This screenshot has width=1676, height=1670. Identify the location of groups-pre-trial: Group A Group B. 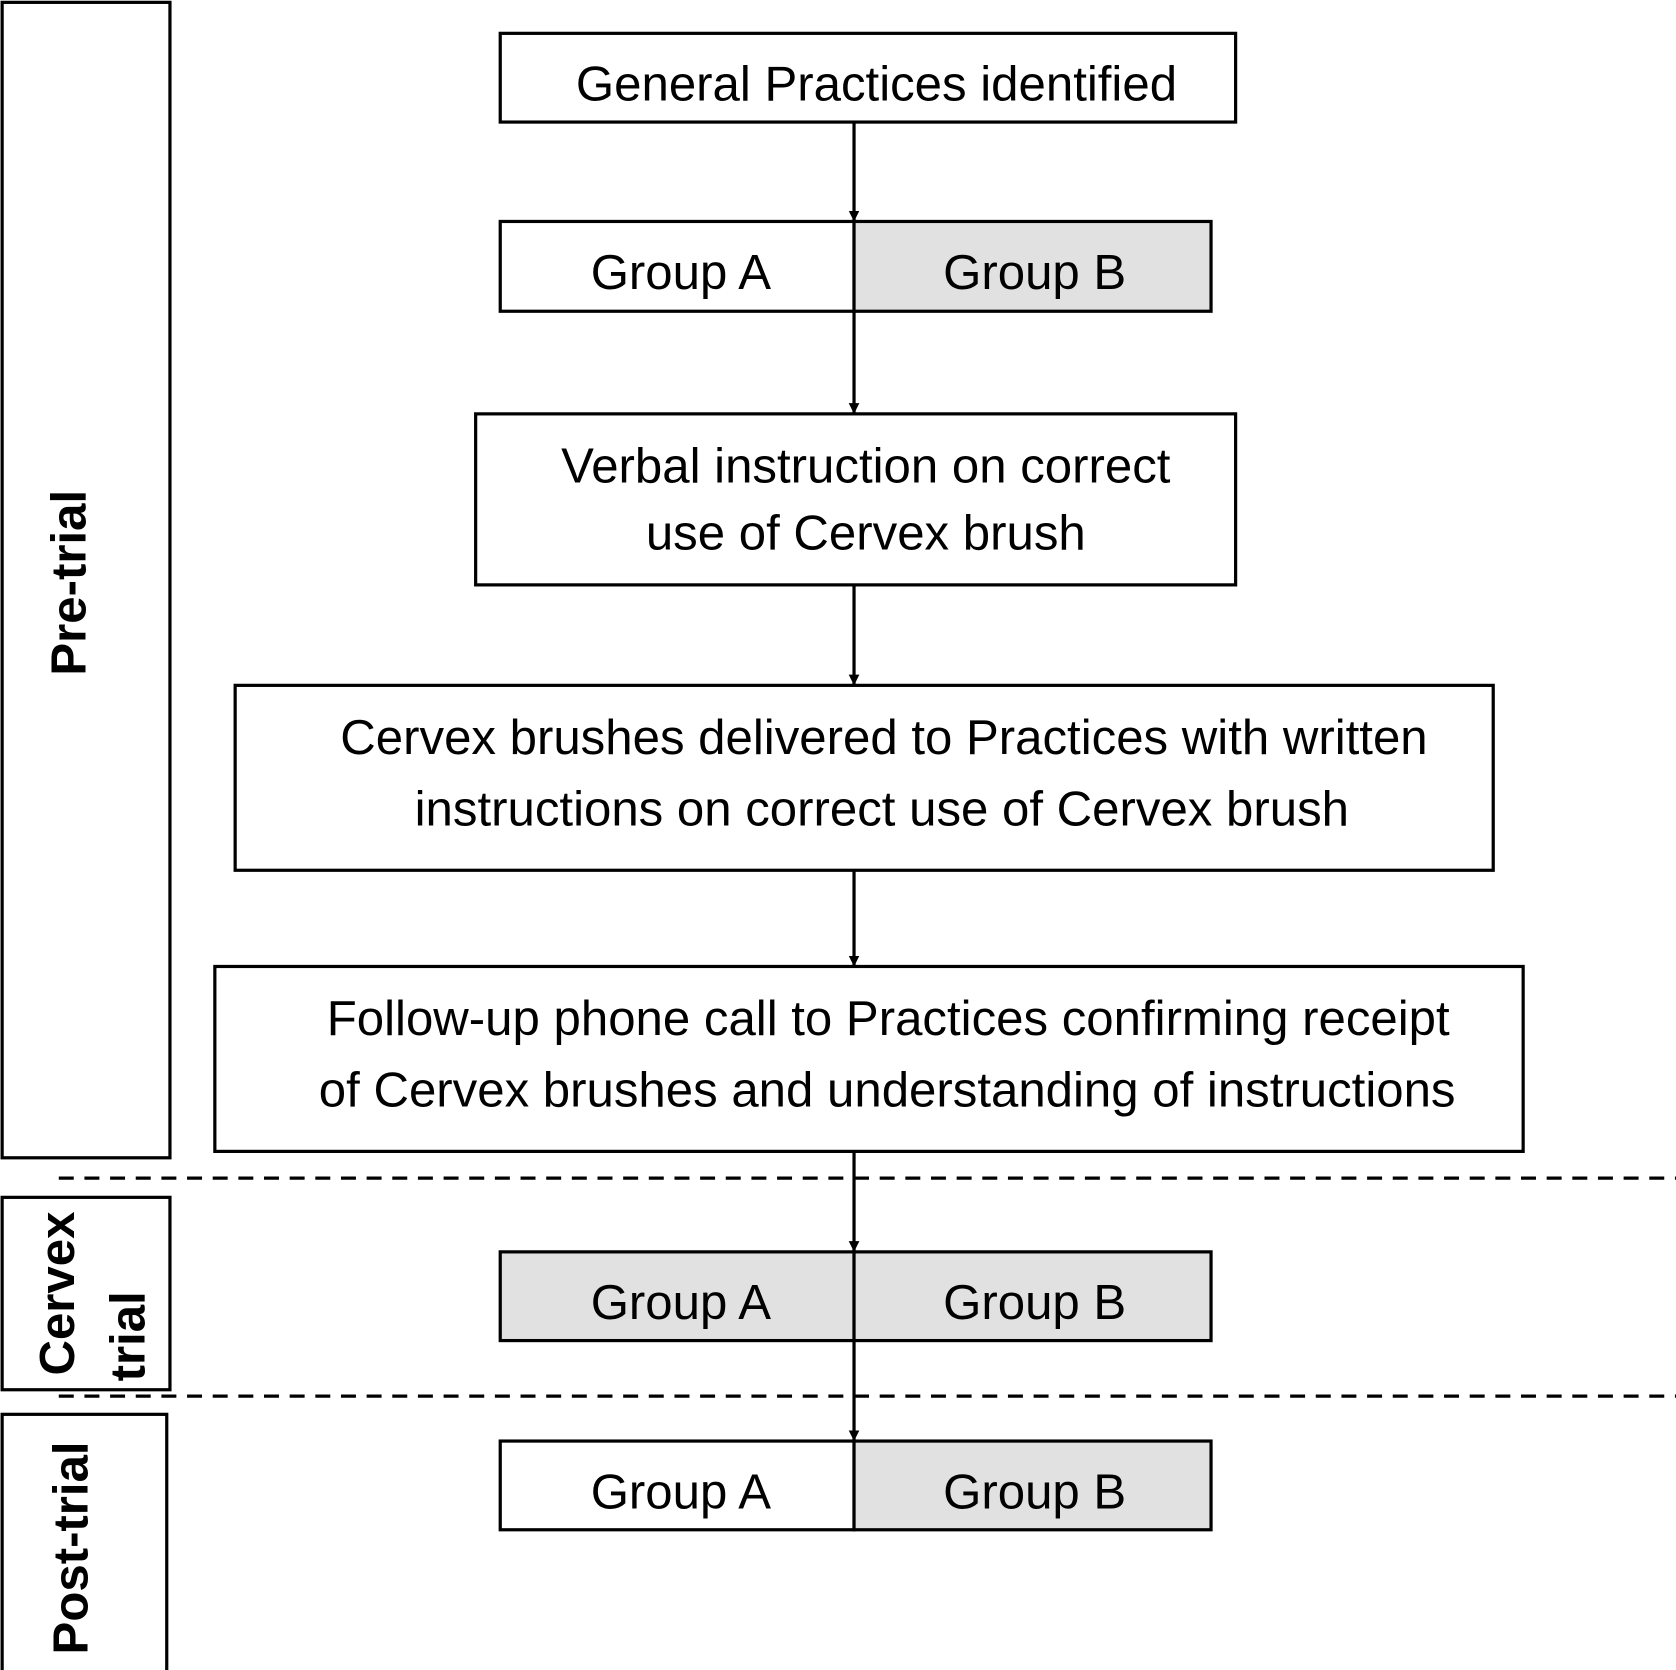
(855, 266).